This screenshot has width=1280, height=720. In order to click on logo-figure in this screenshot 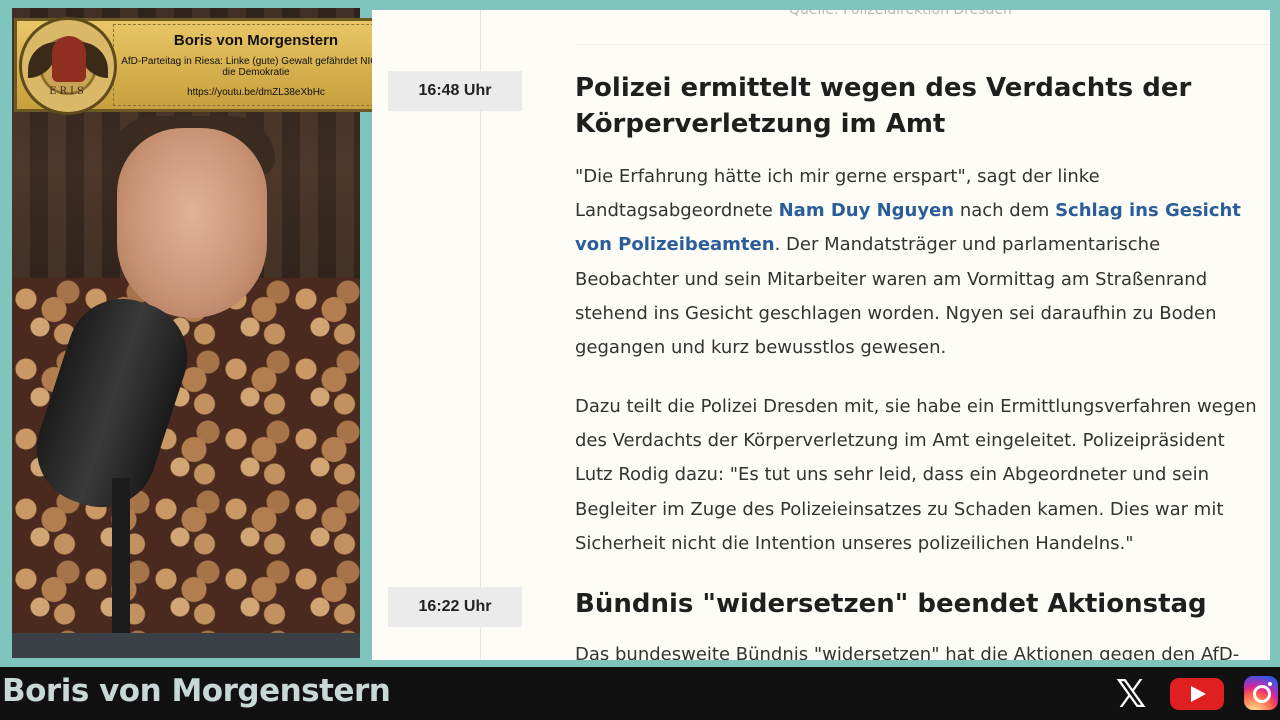, I will do `click(69, 59)`.